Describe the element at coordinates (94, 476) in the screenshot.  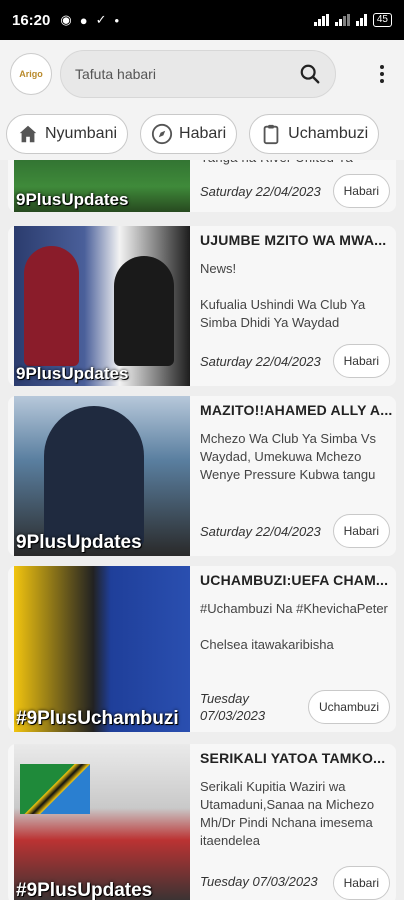
I see `speaker-figure` at that location.